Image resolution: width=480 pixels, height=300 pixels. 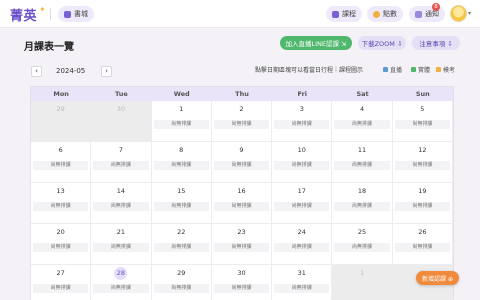 What do you see at coordinates (182, 282) in the screenshot?
I see `day-cell: 29 尚無排課` at bounding box center [182, 282].